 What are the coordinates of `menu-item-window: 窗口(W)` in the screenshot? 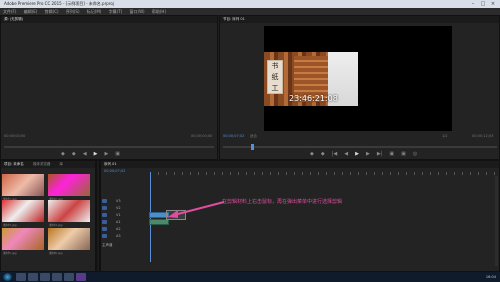 It's located at (137, 11).